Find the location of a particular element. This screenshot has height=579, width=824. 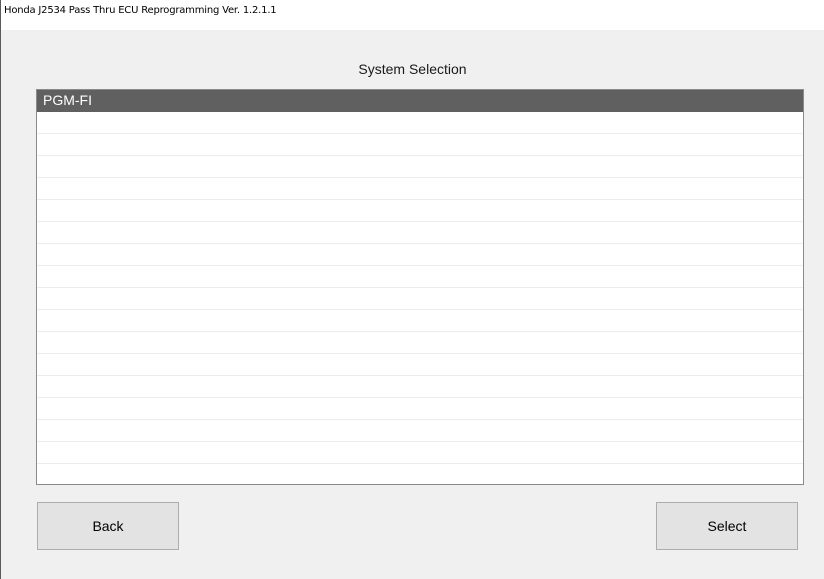

list-item: PGM-FI is located at coordinates (420, 101).